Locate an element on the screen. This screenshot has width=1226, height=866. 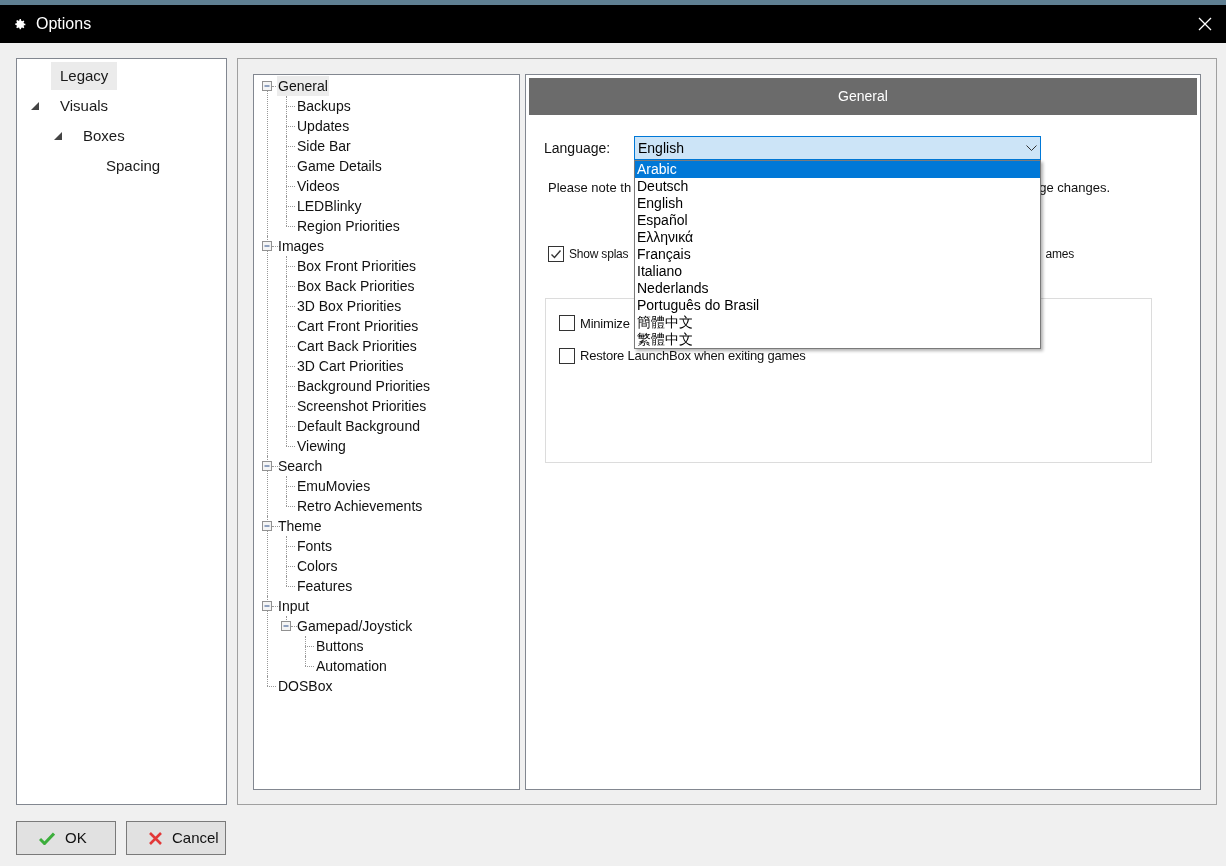
dropdown-option: Arabic is located at coordinates (837, 169).